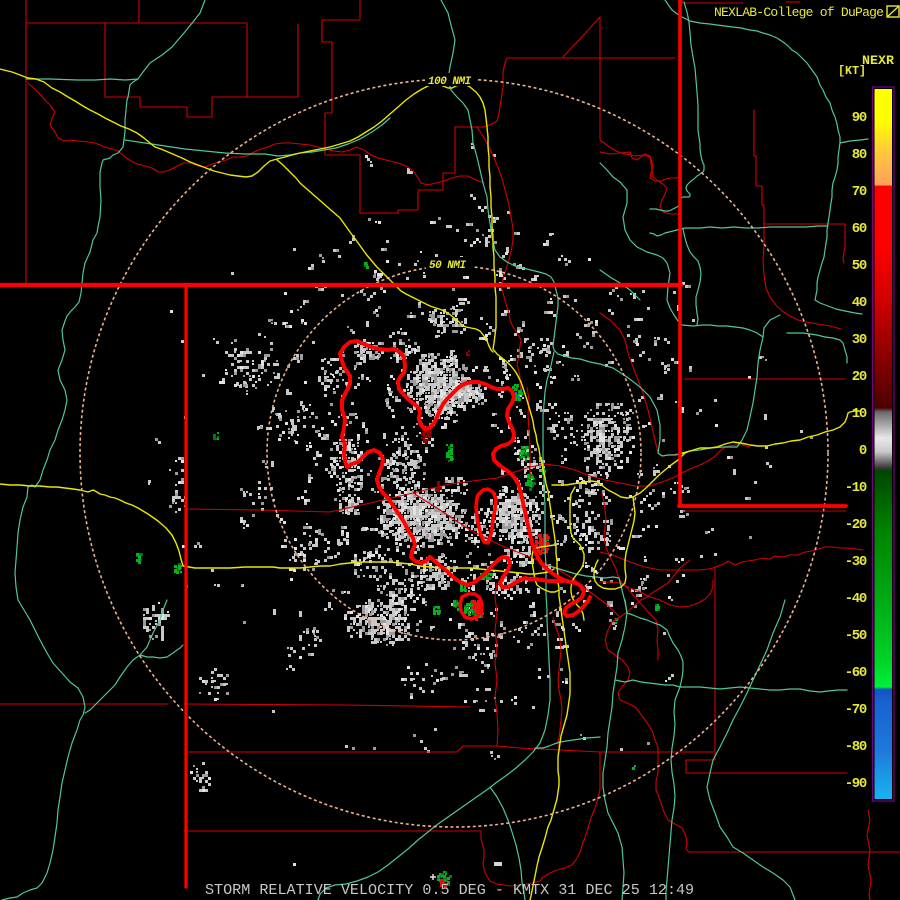  Describe the element at coordinates (852, 71) in the screenshot. I see `svg-text: [KT]` at that location.